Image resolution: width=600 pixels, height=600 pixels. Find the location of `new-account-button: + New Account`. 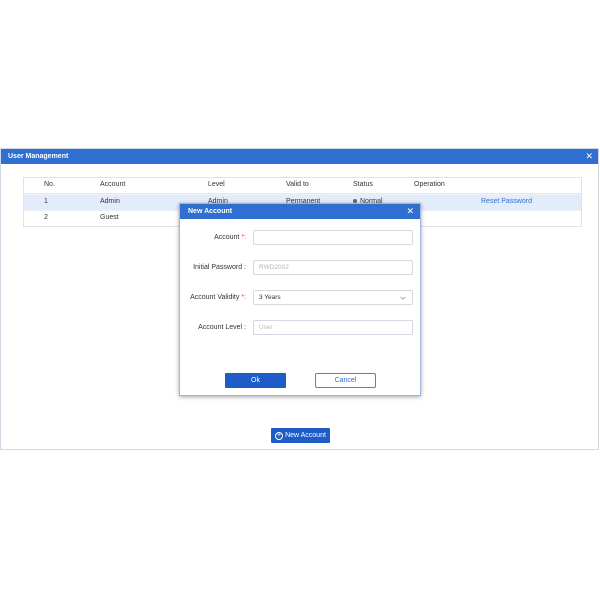

new-account-button: + New Account is located at coordinates (300, 435).